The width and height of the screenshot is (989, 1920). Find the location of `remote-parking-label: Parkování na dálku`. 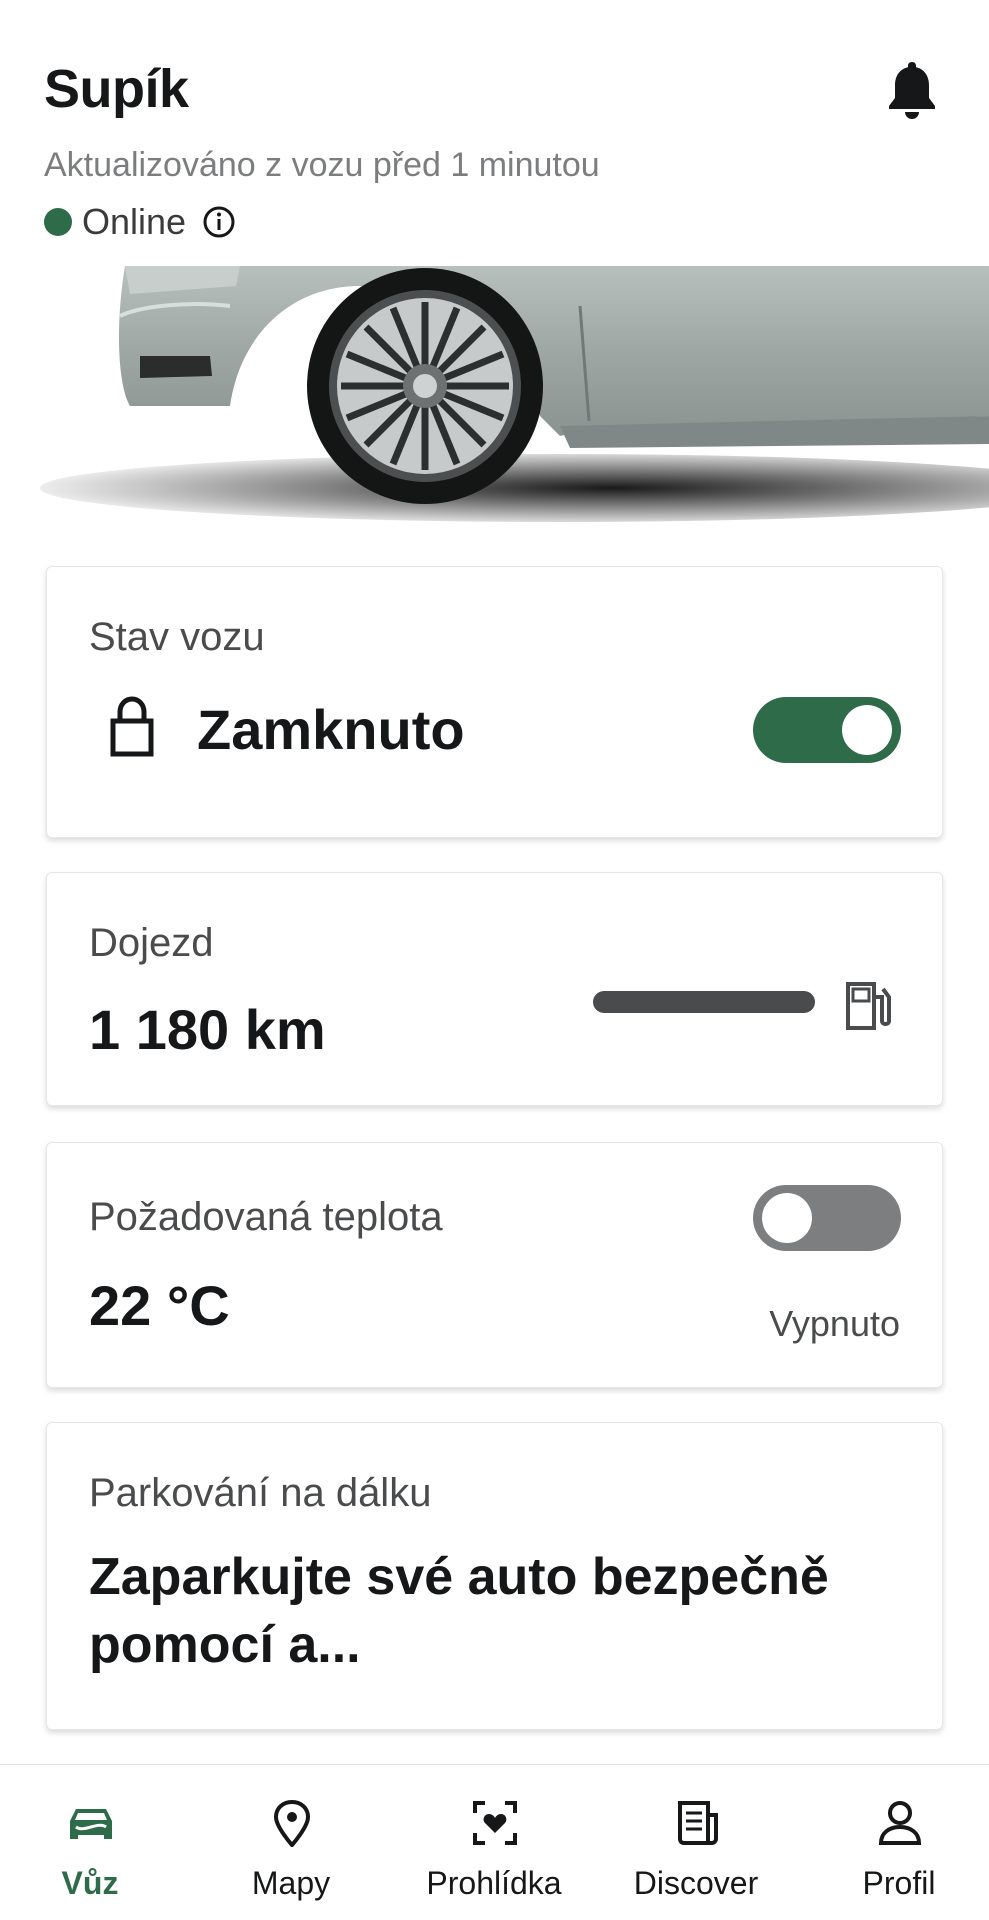

remote-parking-label: Parkování na dálku is located at coordinates (260, 1493).